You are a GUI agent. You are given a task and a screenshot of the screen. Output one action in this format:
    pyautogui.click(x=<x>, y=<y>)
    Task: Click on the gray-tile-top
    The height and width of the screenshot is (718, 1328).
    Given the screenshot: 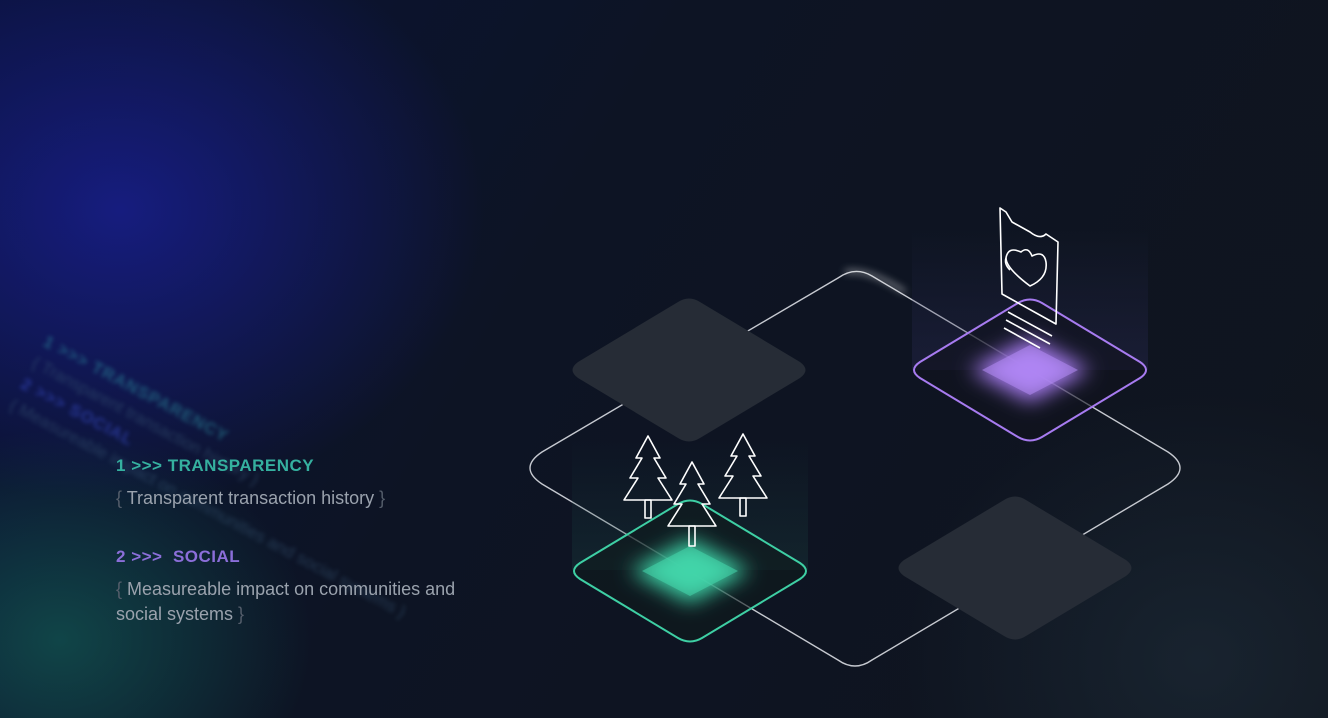 What is the action you would take?
    pyautogui.click(x=689, y=370)
    